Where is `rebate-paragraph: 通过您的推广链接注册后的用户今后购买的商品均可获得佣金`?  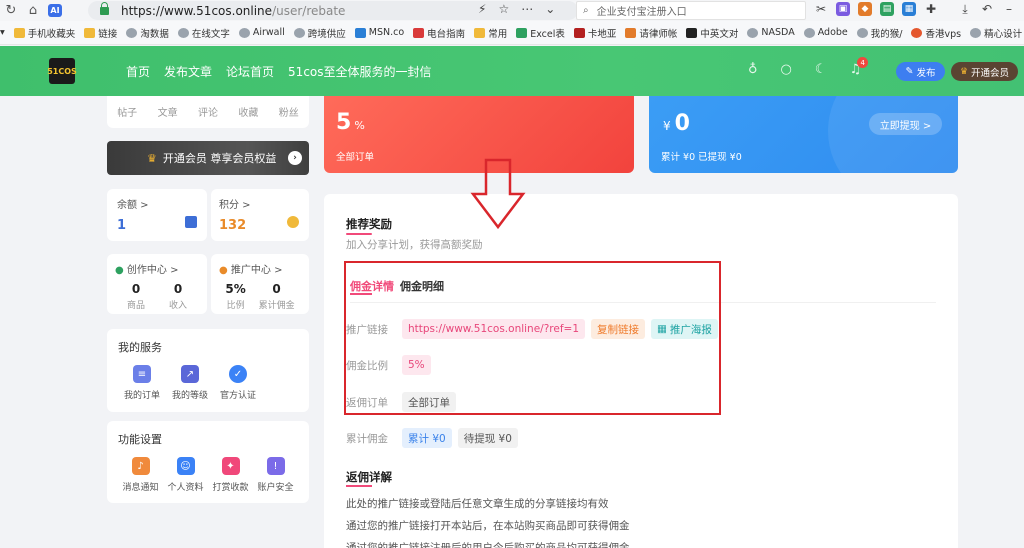
rebate-paragraph: 通过您的推广链接注册后的用户今后购买的商品均可获得佣金 is located at coordinates (488, 545).